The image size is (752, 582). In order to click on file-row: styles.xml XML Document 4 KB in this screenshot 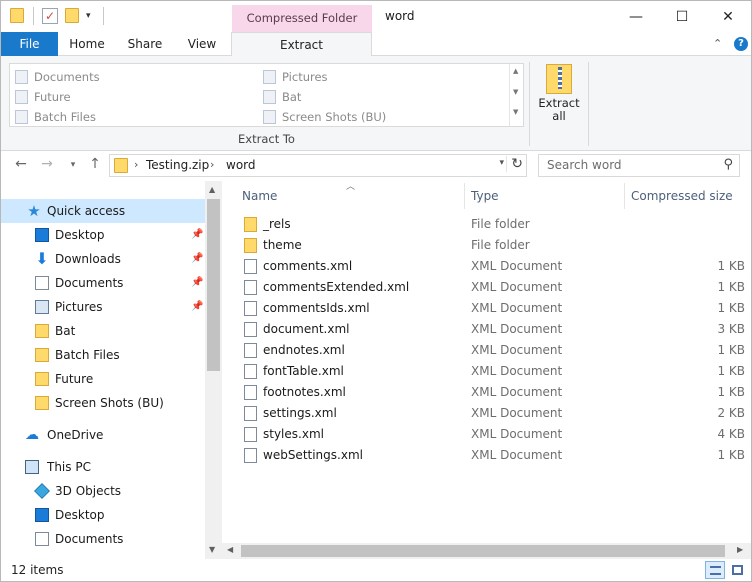, I will do `click(486, 434)`.